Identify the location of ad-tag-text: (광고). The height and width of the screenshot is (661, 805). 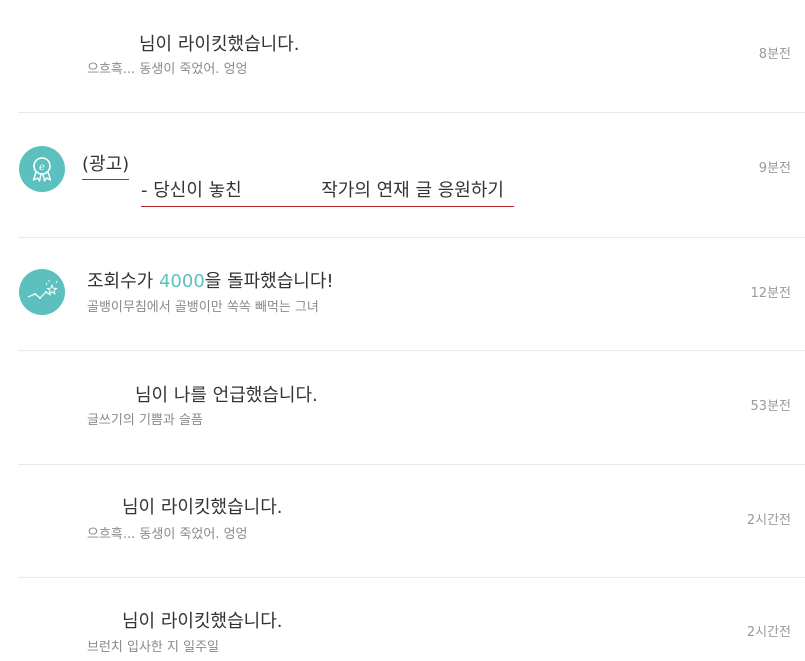
(106, 167).